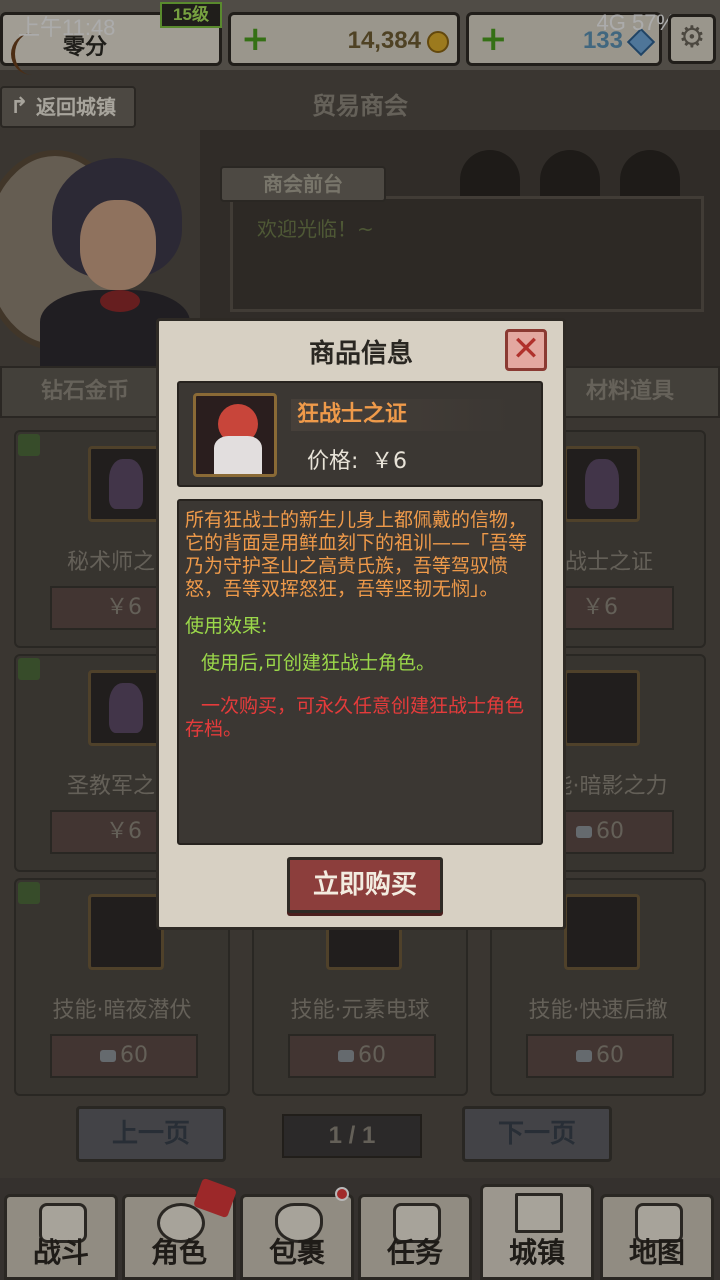 This screenshot has height=1280, width=720. What do you see at coordinates (235, 435) in the screenshot?
I see `product-thumbnail` at bounding box center [235, 435].